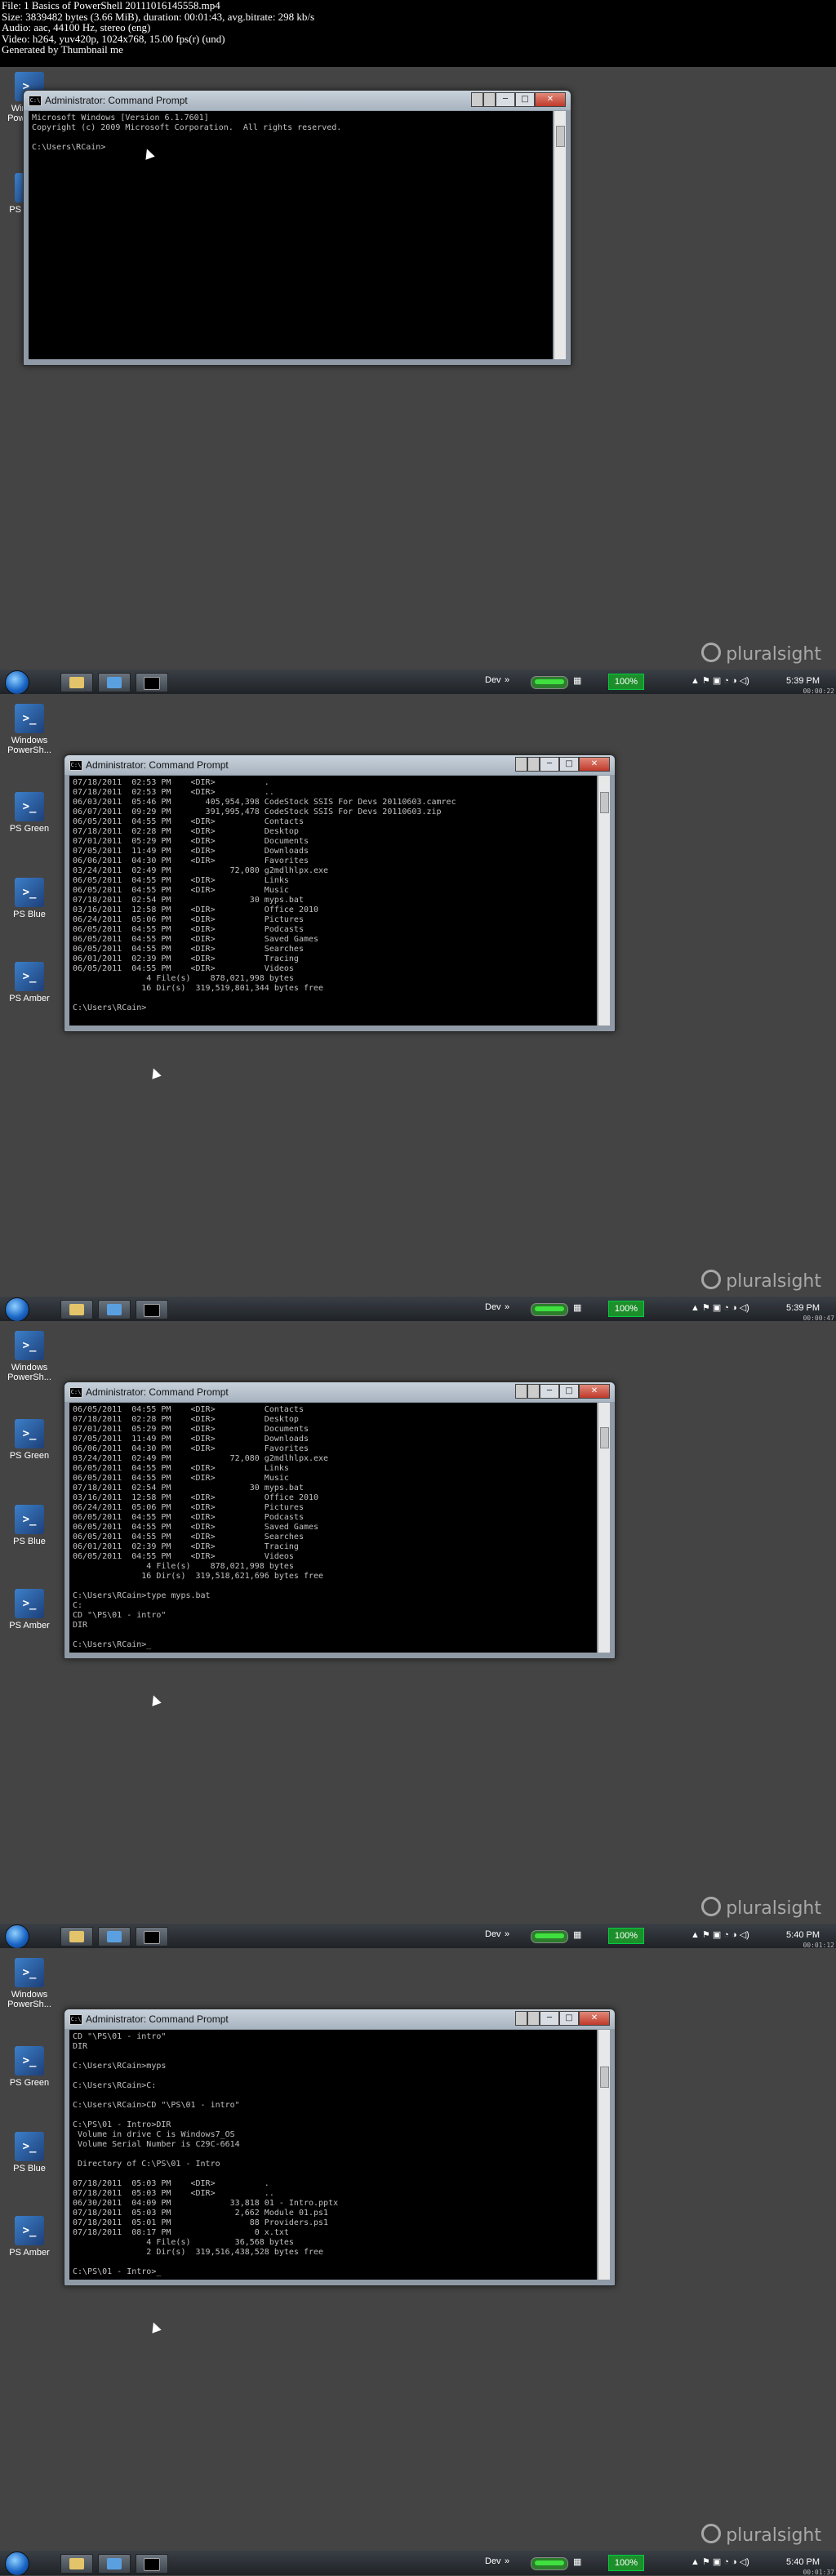  I want to click on video-timestamp: 00:00:22, so click(818, 690).